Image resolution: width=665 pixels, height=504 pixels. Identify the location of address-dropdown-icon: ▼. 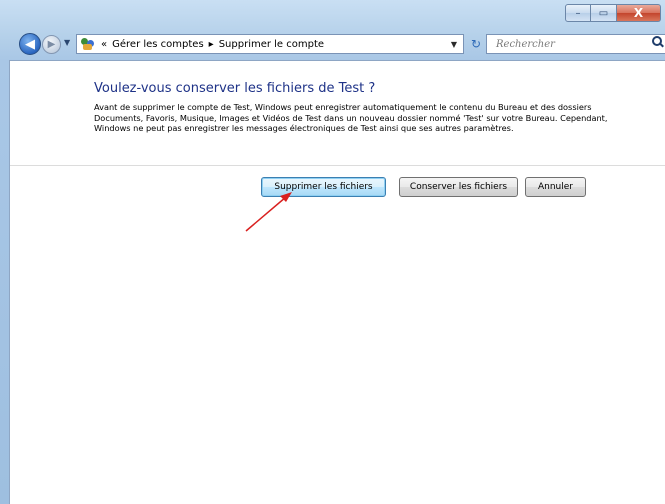
(454, 44).